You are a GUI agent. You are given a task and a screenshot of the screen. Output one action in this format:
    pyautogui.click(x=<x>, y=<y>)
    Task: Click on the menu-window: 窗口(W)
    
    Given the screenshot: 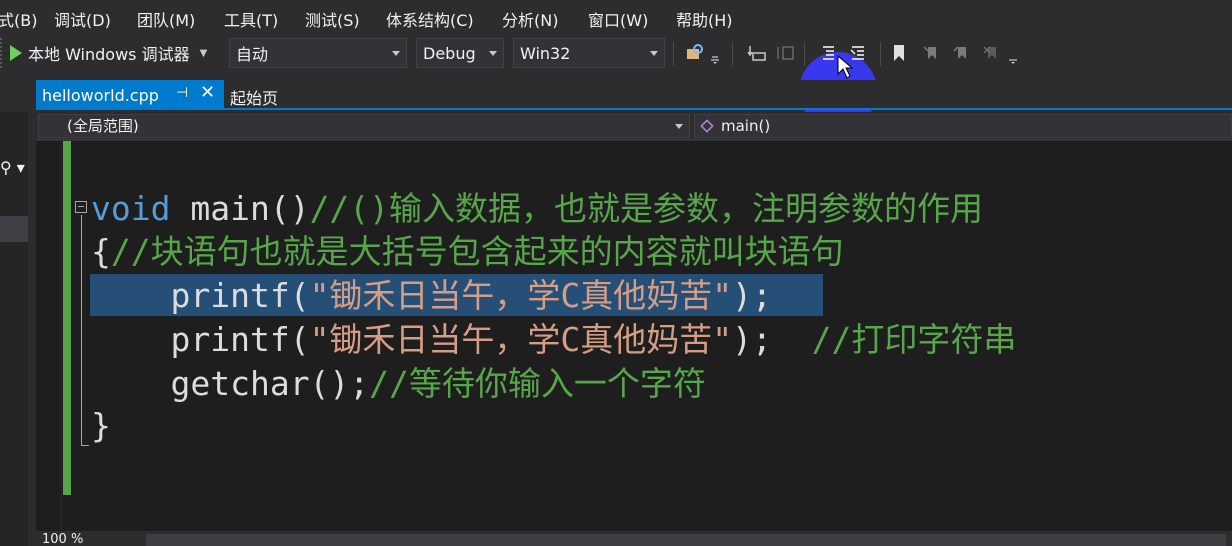 What is the action you would take?
    pyautogui.click(x=618, y=19)
    